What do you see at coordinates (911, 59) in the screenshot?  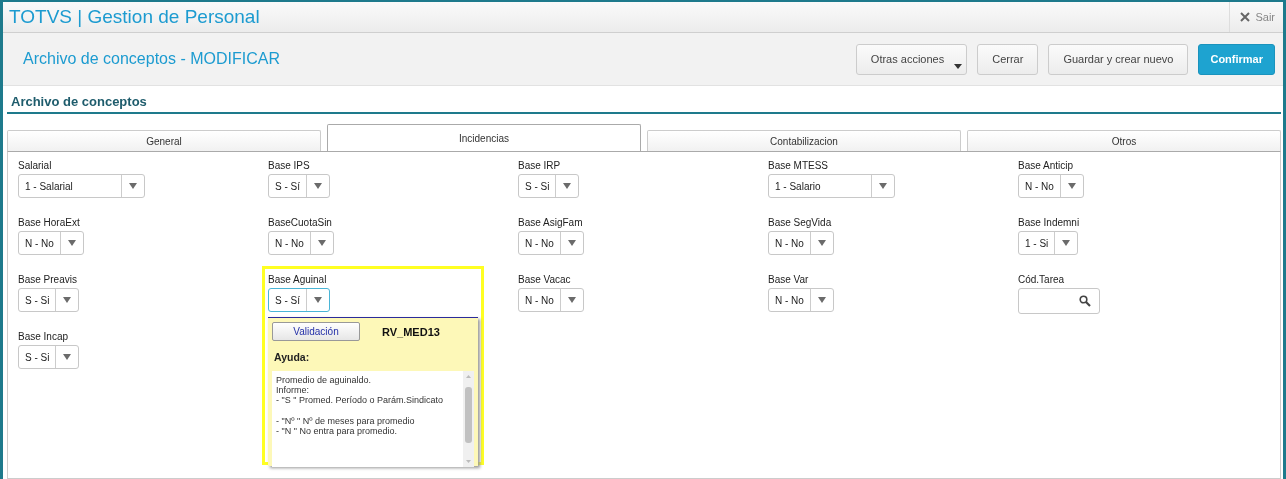 I see `actions-menu-button: Otras acciones` at bounding box center [911, 59].